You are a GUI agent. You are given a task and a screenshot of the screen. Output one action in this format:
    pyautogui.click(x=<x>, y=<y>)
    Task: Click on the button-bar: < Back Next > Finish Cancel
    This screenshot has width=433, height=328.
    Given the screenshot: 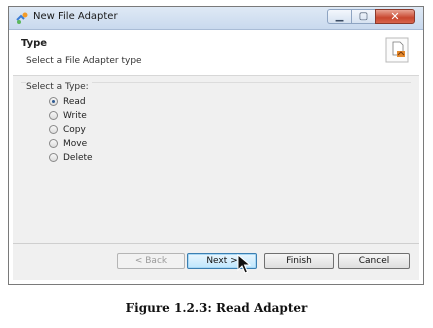 What is the action you would take?
    pyautogui.click(x=216, y=262)
    